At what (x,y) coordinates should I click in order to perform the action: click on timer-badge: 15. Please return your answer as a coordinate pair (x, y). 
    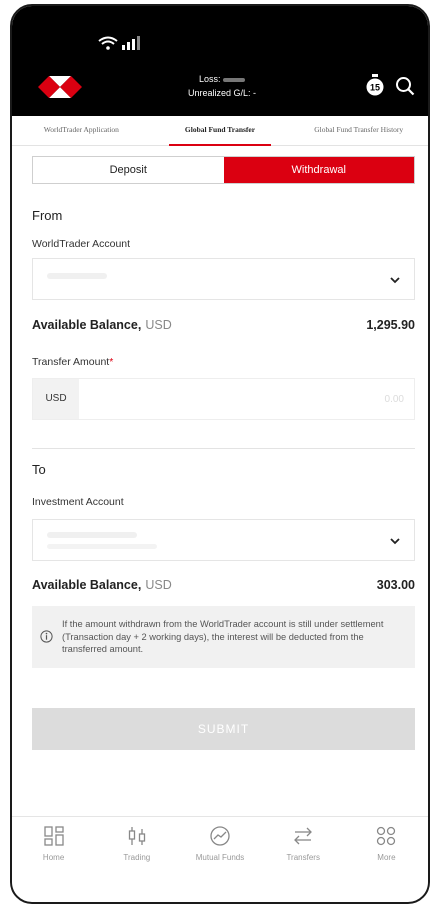
    Looking at the image, I should click on (375, 88).